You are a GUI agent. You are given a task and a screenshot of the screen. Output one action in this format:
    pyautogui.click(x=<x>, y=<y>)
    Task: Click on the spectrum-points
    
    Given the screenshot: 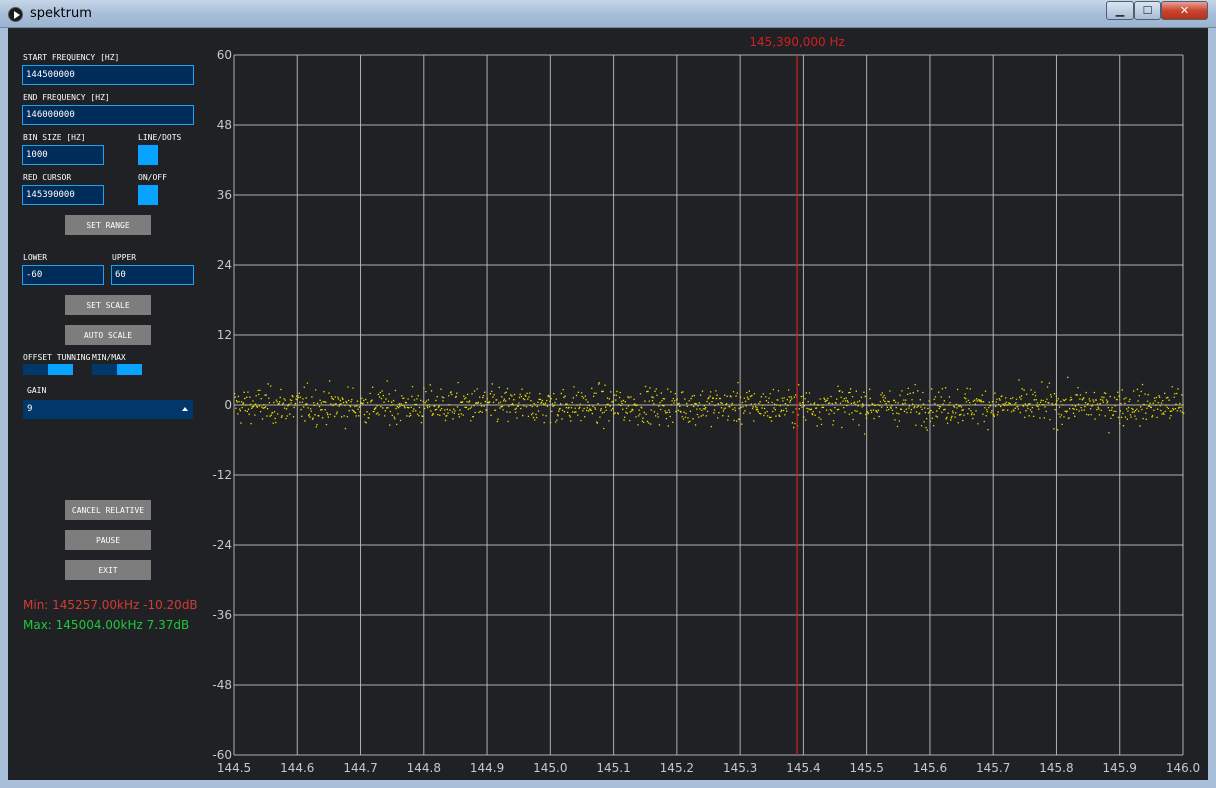 What is the action you would take?
    pyautogui.click(x=709, y=405)
    